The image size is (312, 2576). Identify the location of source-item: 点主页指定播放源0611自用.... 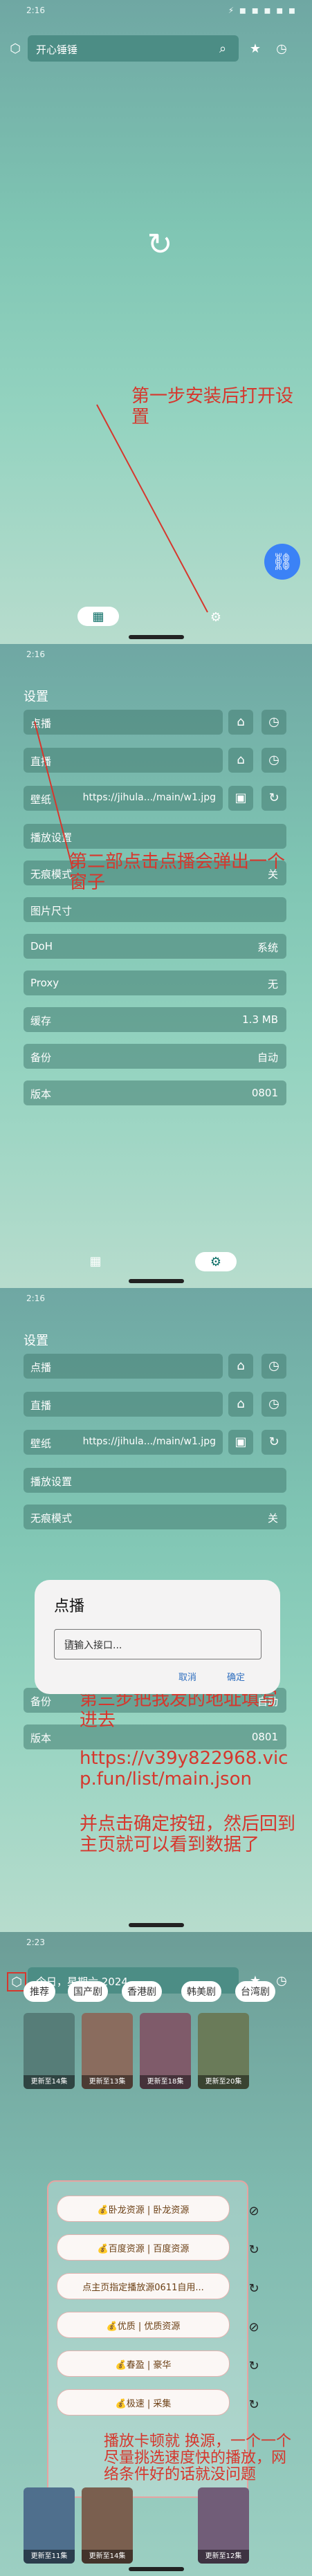
(143, 2286).